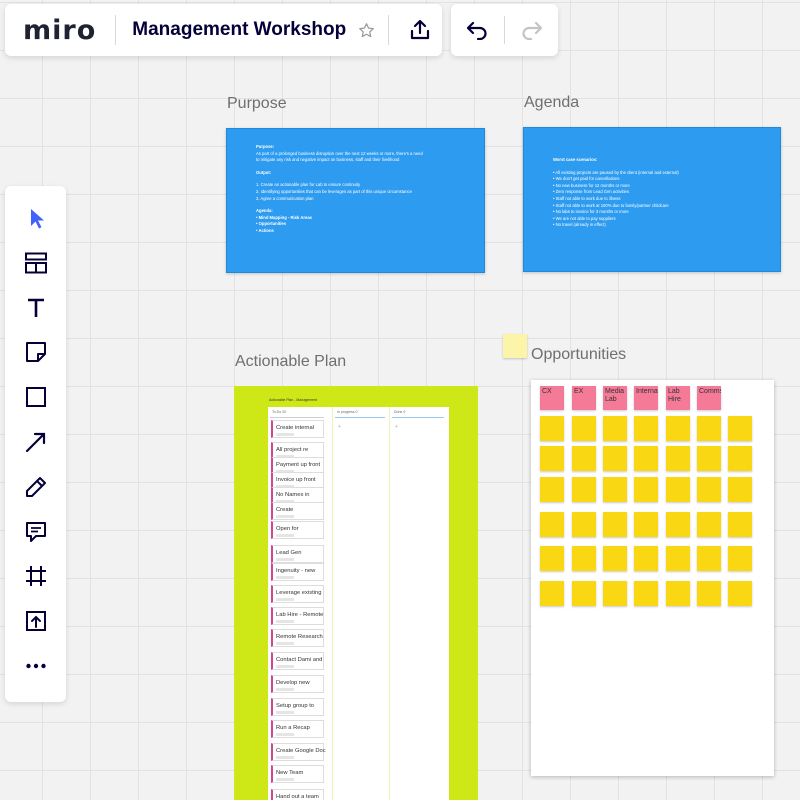 This screenshot has width=800, height=800. Describe the element at coordinates (646, 398) in the screenshot. I see `category-sticky-note: Internal` at that location.